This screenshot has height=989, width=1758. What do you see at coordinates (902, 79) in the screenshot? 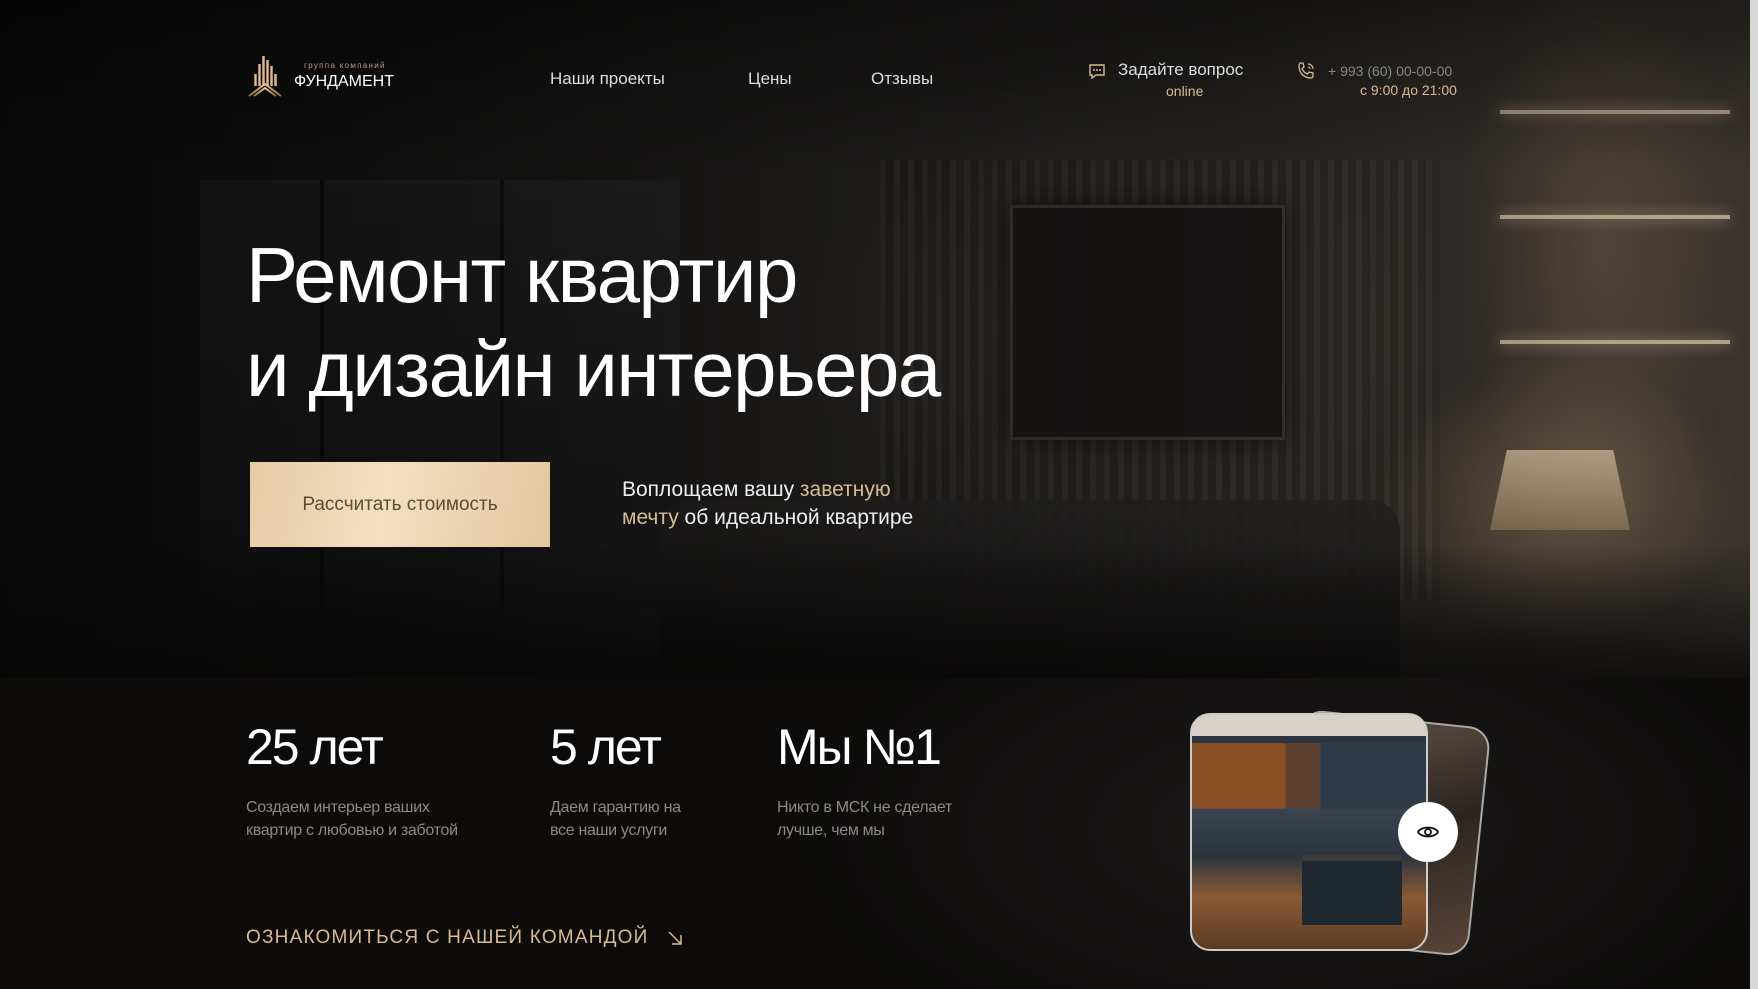
I see `nav-reviews: Отзывы` at bounding box center [902, 79].